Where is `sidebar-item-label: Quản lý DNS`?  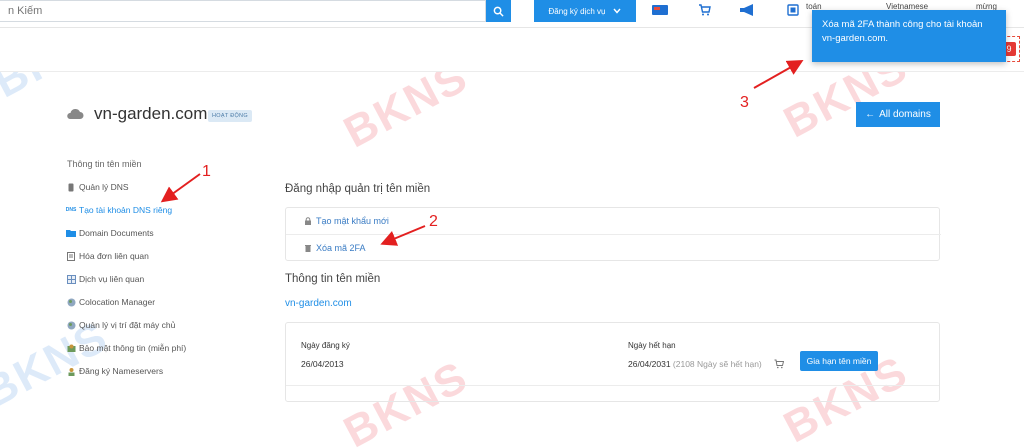 sidebar-item-label: Quản lý DNS is located at coordinates (104, 187).